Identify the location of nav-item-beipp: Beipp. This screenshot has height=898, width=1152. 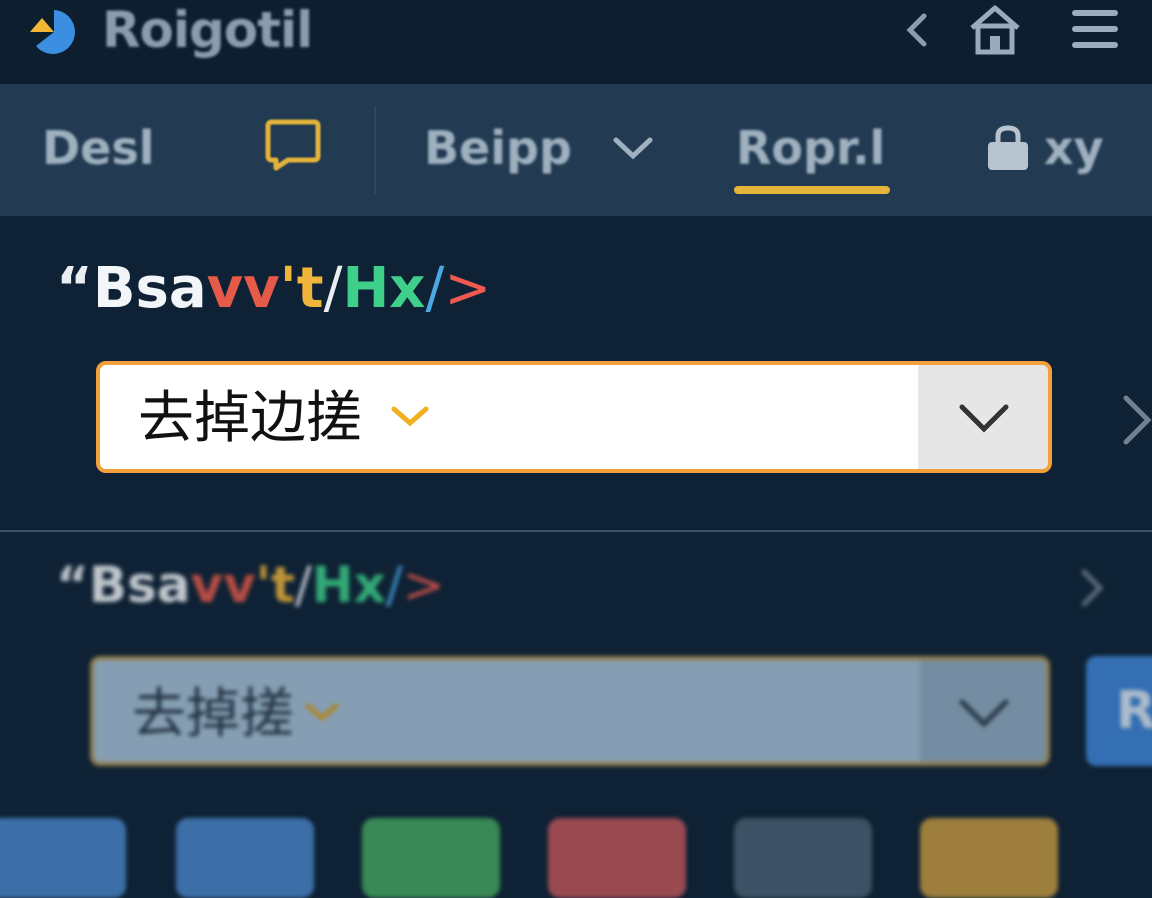
(498, 148).